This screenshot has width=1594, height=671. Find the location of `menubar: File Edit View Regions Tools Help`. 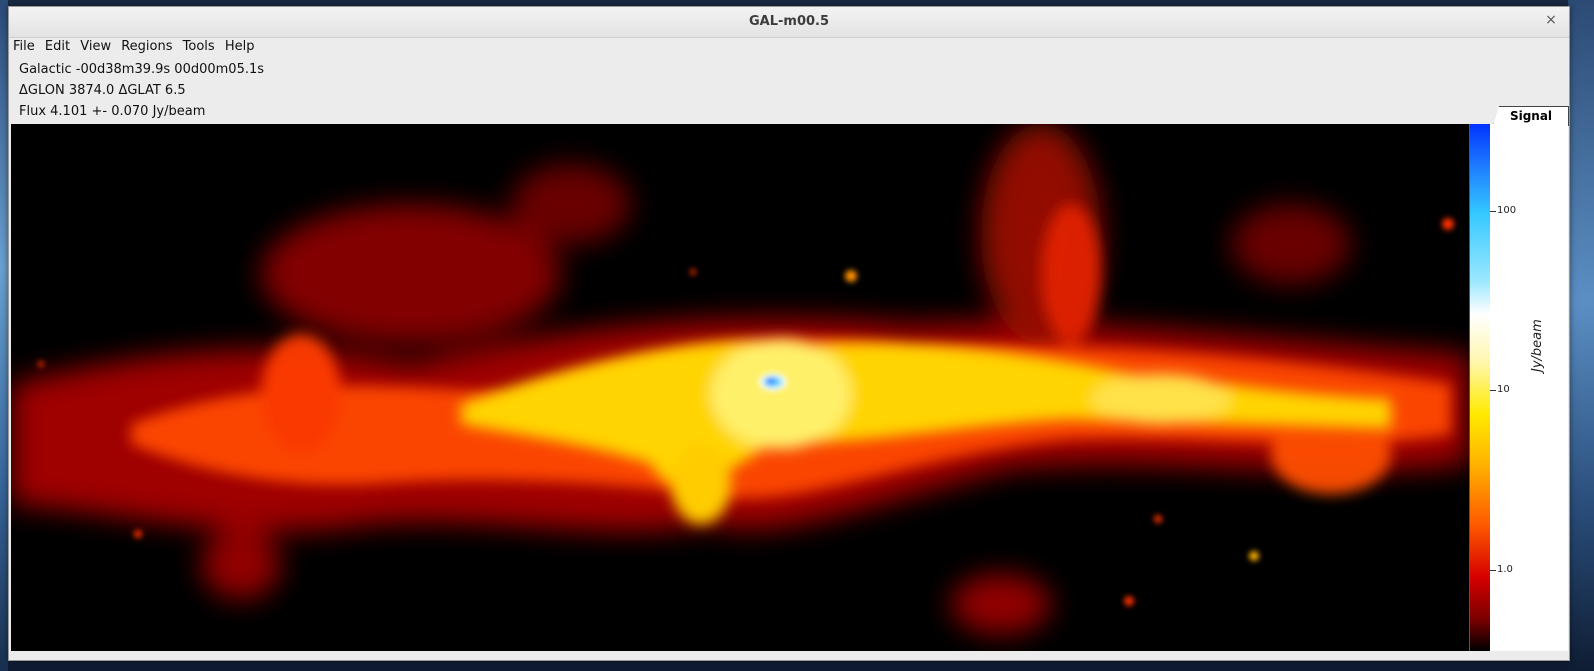

menubar: File Edit View Regions Tools Help is located at coordinates (136, 48).